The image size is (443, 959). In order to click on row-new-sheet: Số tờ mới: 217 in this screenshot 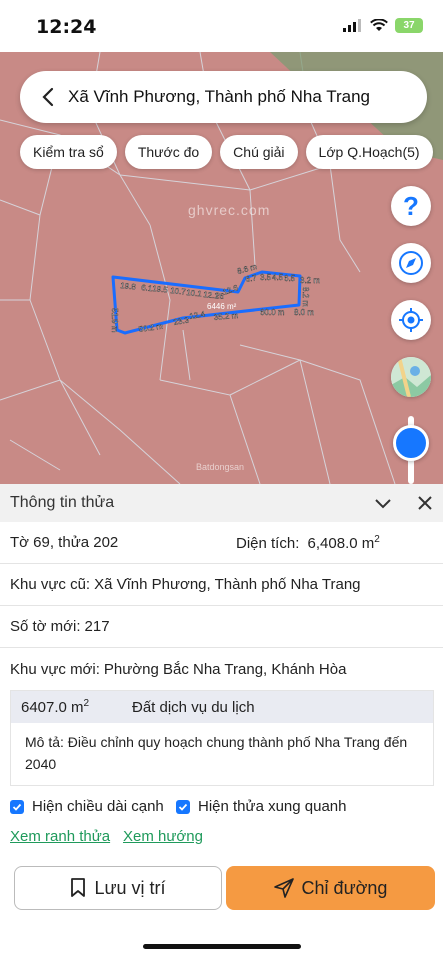, I will do `click(221, 627)`.